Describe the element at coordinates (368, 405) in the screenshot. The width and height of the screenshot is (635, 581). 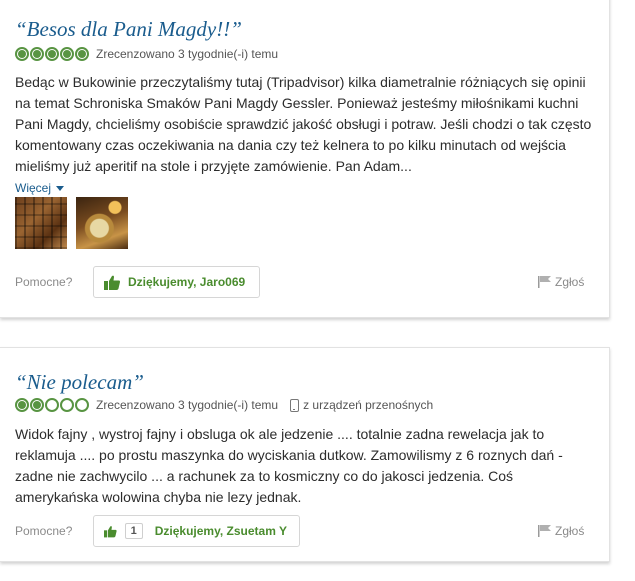
I see `mobile-label: z urządzeń przenośnych` at that location.